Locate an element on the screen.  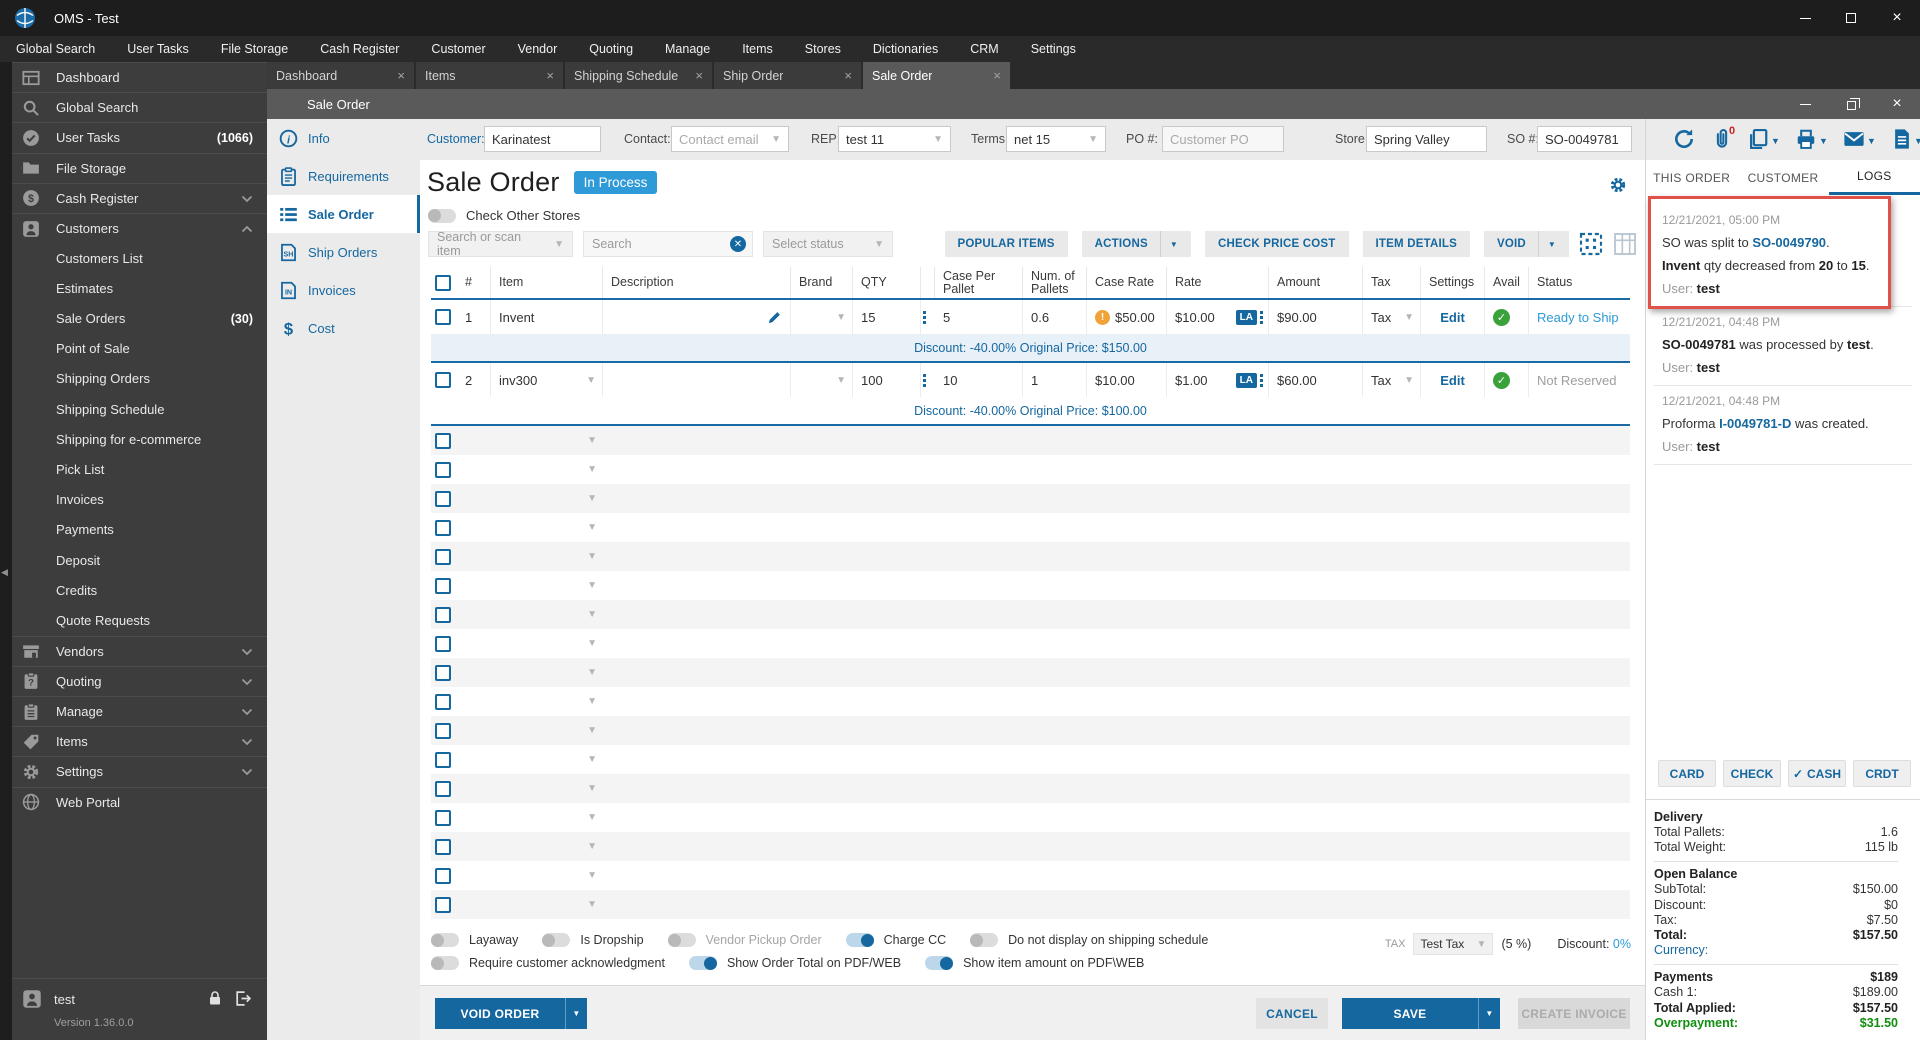
toggle-is-dropship: Is Dropship is located at coordinates (593, 940).